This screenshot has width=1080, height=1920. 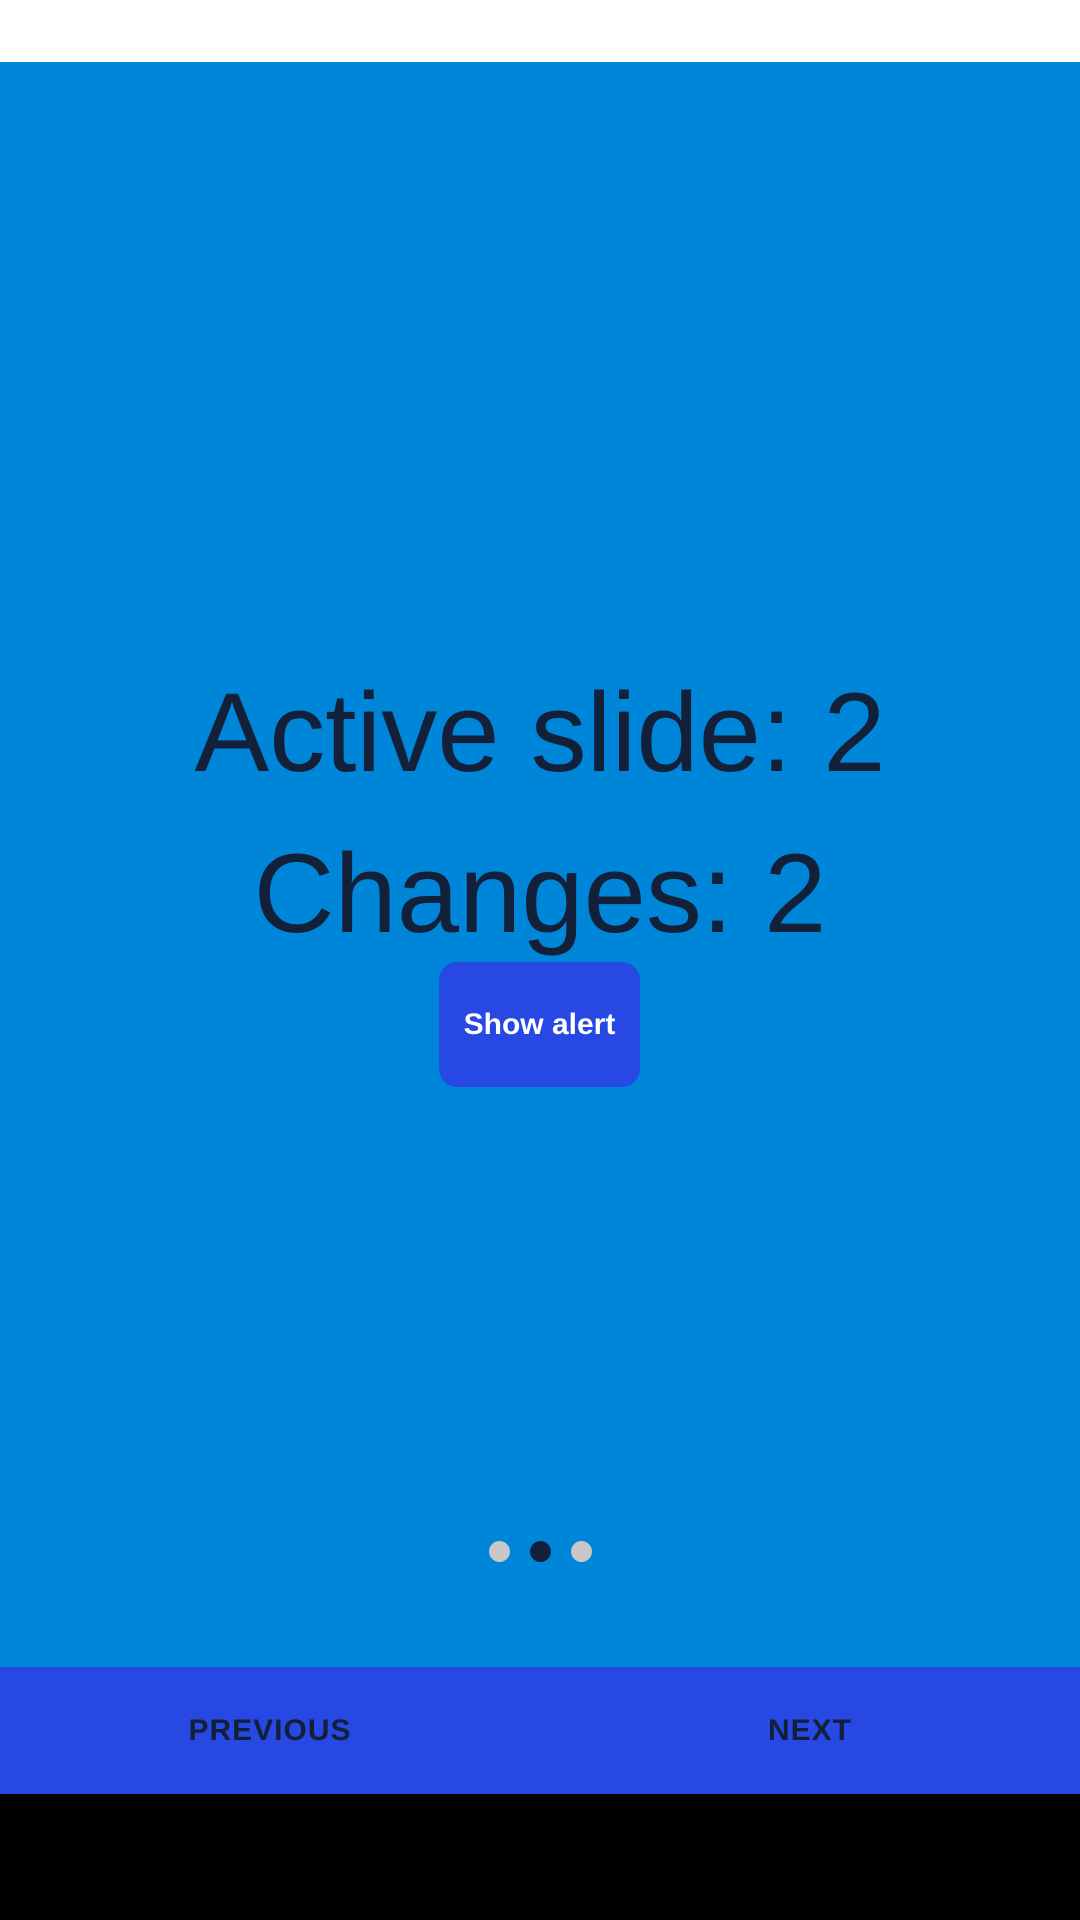 What do you see at coordinates (540, 1857) in the screenshot?
I see `system-navigation-bar` at bounding box center [540, 1857].